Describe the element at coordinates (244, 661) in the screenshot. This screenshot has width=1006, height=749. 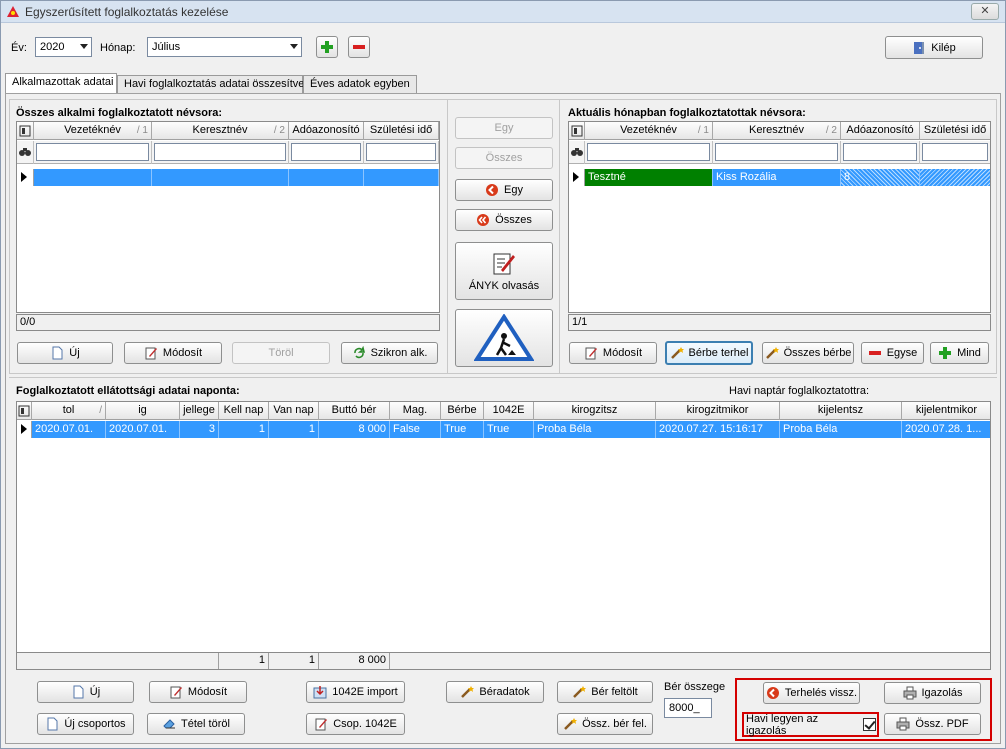
I see `footer-kell-nap: 1` at that location.